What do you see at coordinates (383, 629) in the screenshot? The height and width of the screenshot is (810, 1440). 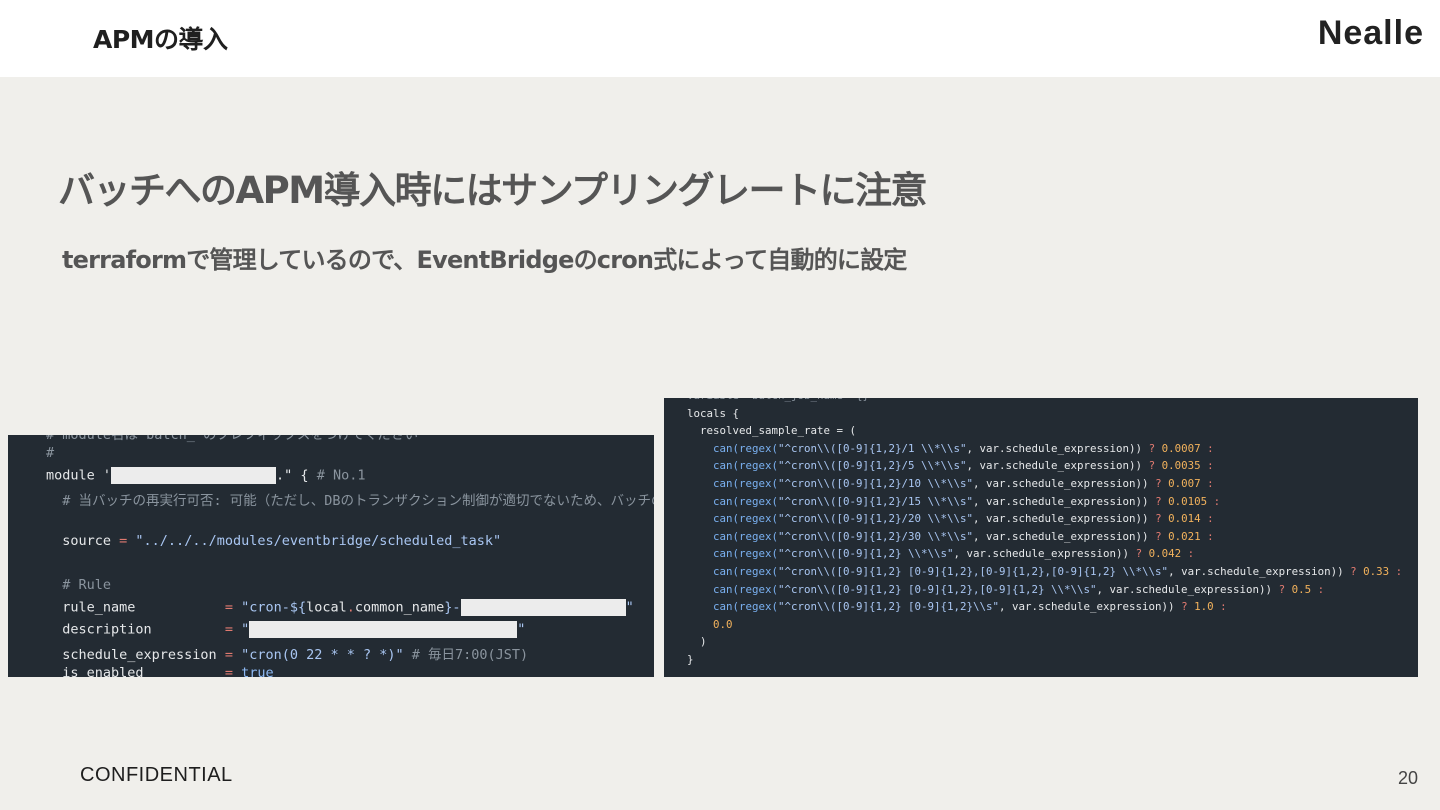 I see `redacted-text` at bounding box center [383, 629].